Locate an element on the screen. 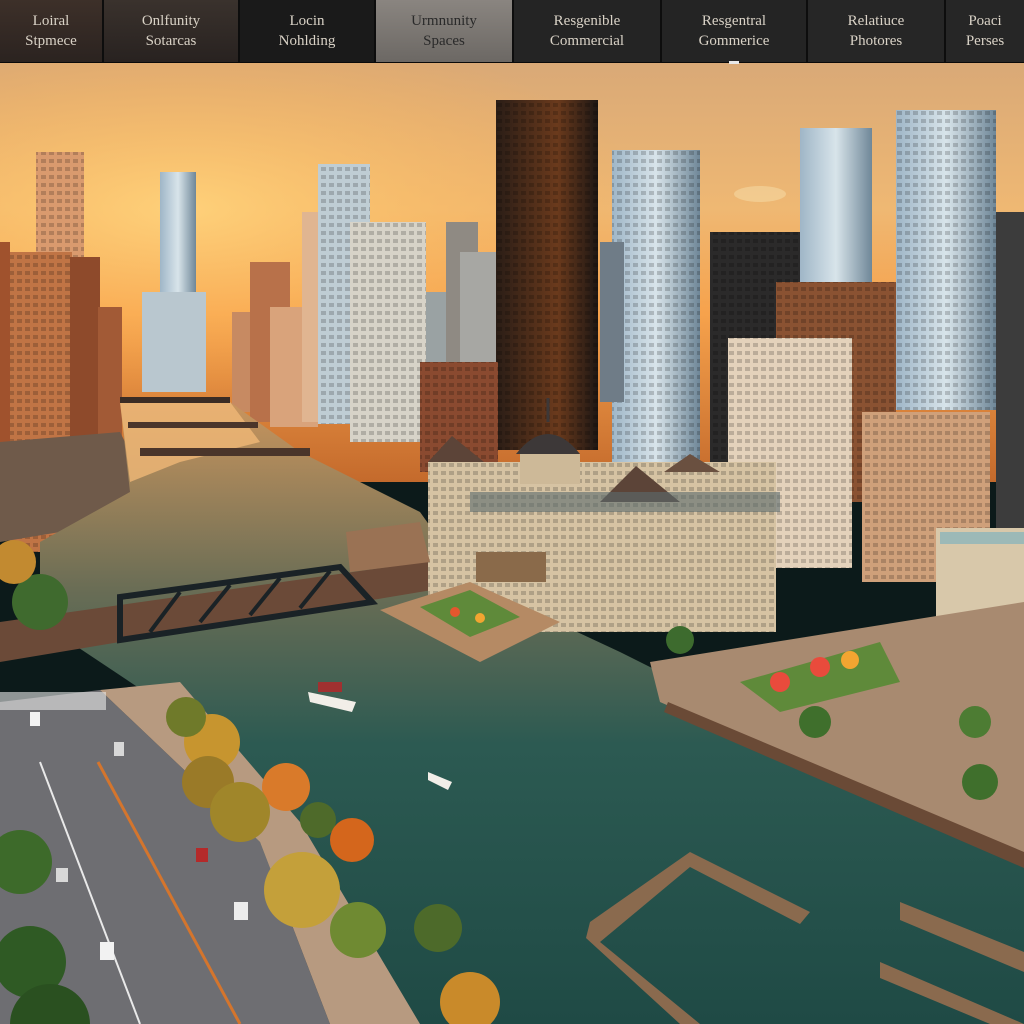  tab-label-line2: Stpmece is located at coordinates (51, 41).